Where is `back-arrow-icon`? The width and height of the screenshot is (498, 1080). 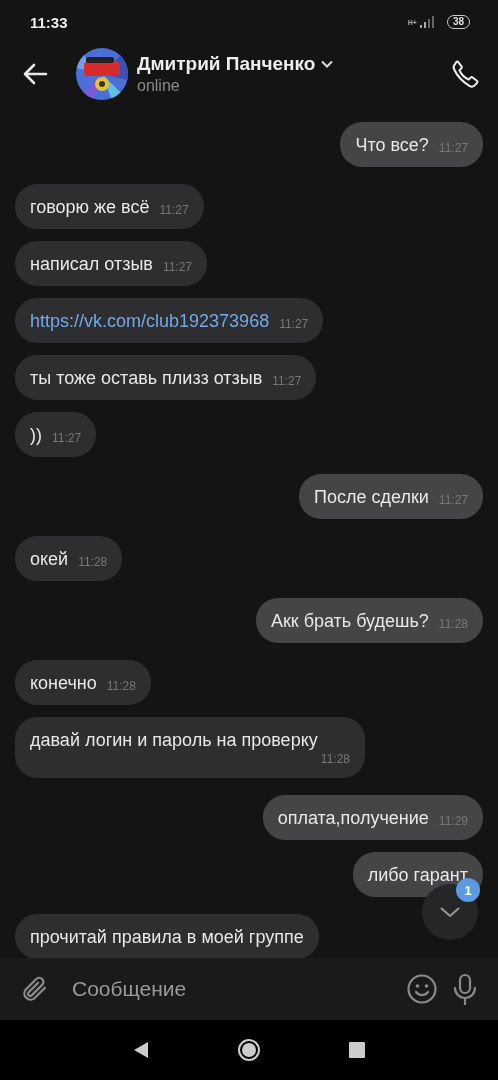
back-arrow-icon is located at coordinates (35, 74).